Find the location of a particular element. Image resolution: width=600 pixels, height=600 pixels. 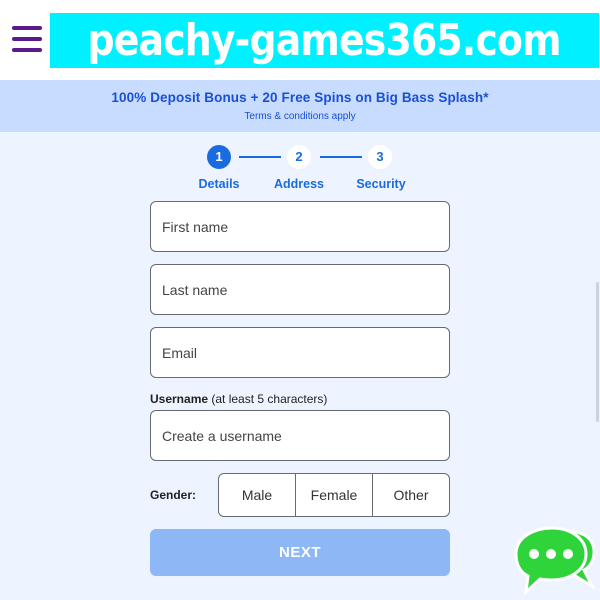

chat-bubbles-icon is located at coordinates (555, 561).